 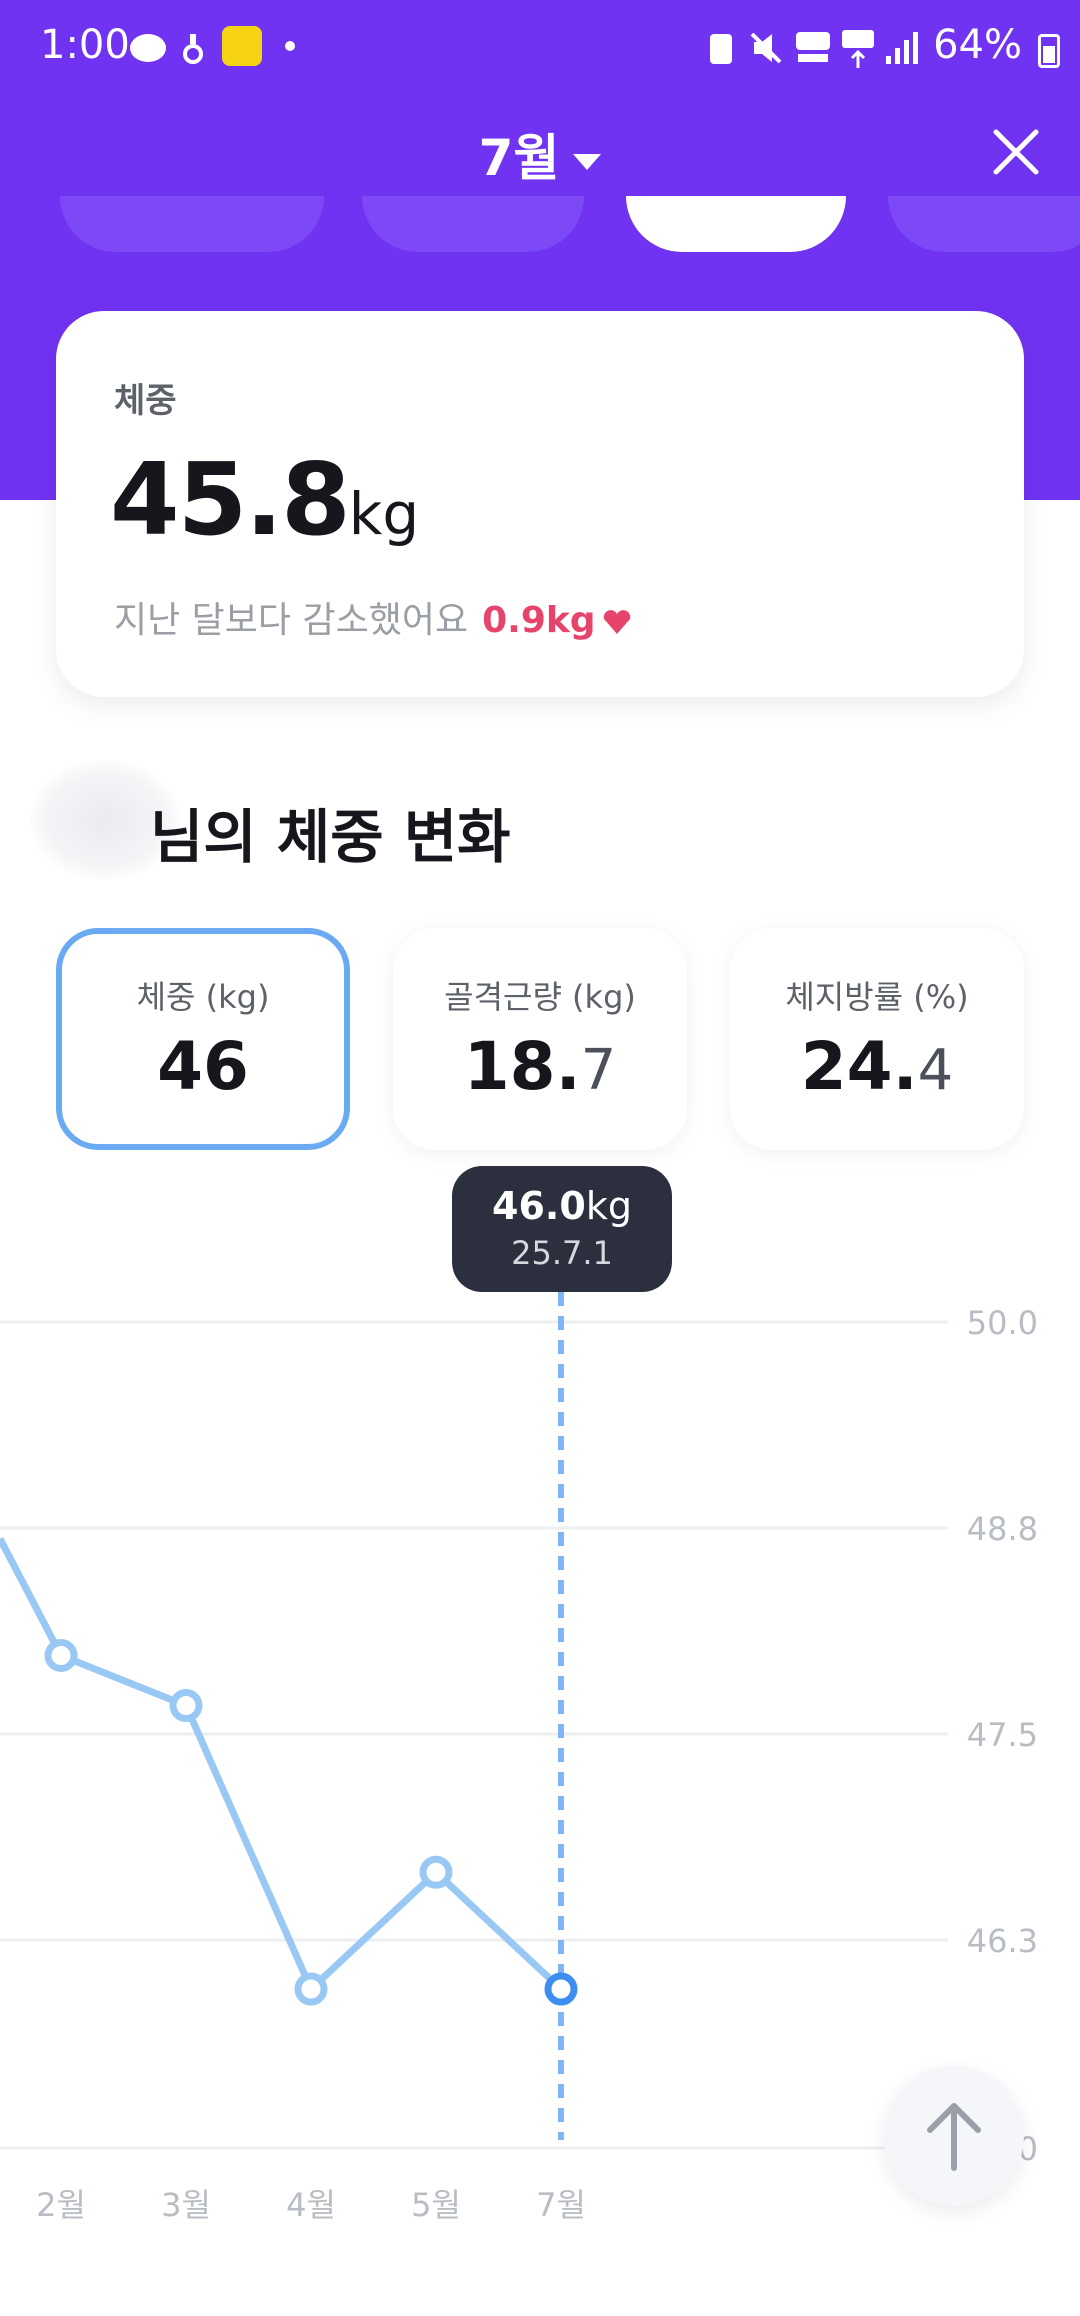 I want to click on summary-change: 지난 달보다 감소했어요 0.9kg, so click(x=373, y=617).